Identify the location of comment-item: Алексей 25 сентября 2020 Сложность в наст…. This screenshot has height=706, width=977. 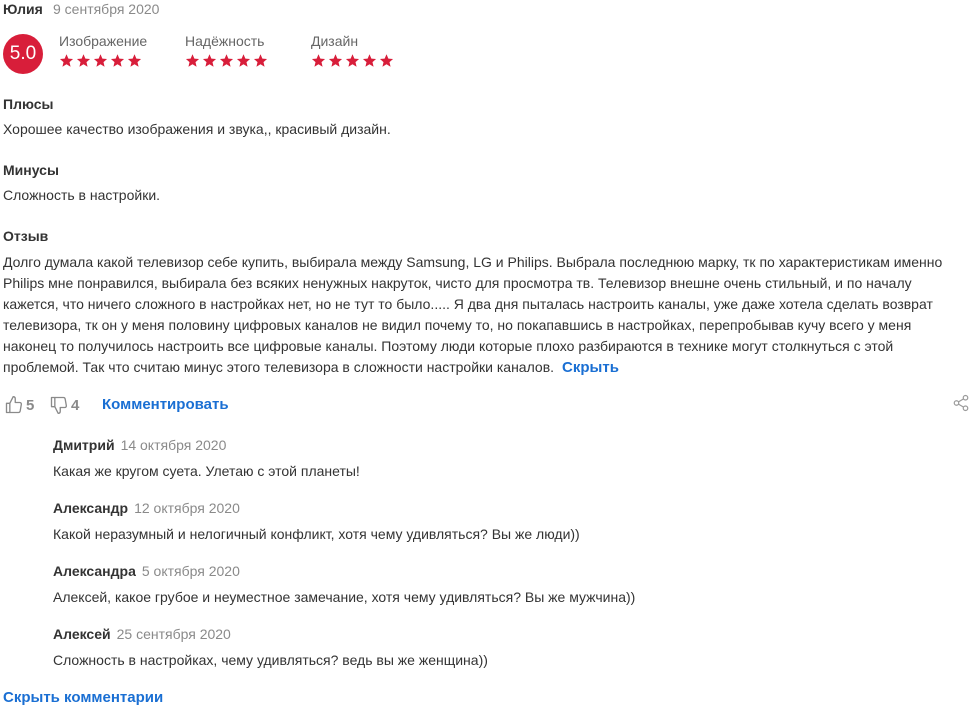
(270, 647).